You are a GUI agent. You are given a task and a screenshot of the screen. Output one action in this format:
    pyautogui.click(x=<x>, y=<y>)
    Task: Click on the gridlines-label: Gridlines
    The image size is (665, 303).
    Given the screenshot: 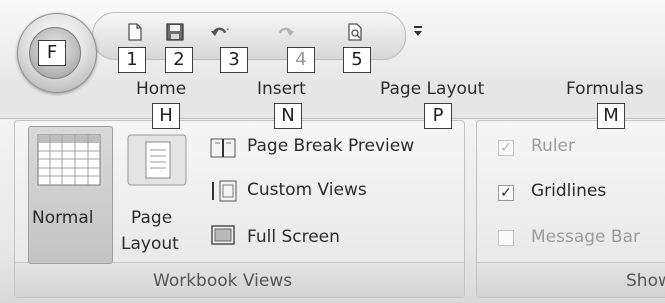 What is the action you would take?
    pyautogui.click(x=569, y=191)
    